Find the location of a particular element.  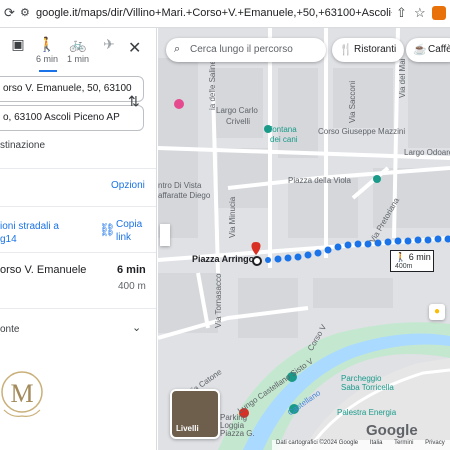

street-label: Corso Giuseppe Mazzini is located at coordinates (362, 131).